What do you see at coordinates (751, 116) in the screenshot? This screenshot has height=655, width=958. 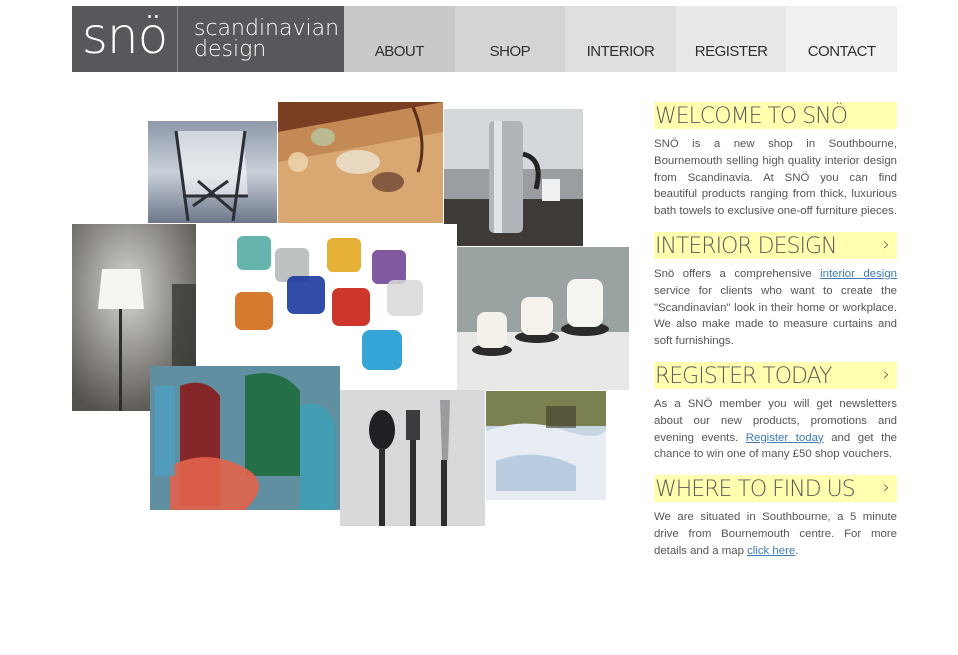 I see `welcome-title: WELCOME TO SNÖ` at bounding box center [751, 116].